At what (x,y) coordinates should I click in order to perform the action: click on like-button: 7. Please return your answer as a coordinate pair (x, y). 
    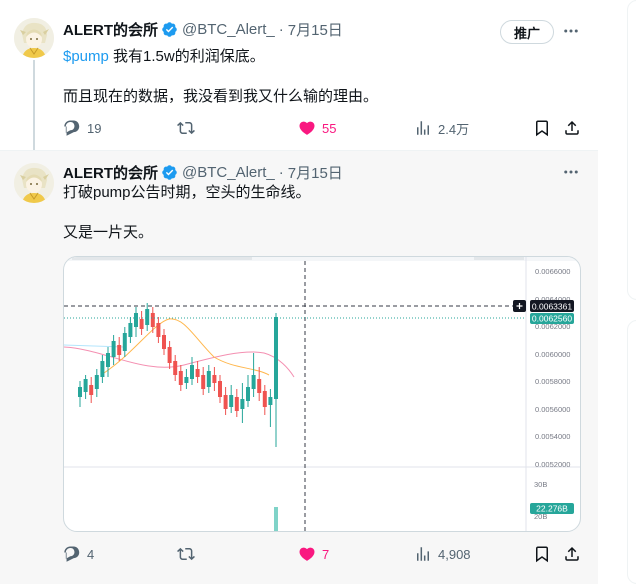
    Looking at the image, I should click on (313, 554).